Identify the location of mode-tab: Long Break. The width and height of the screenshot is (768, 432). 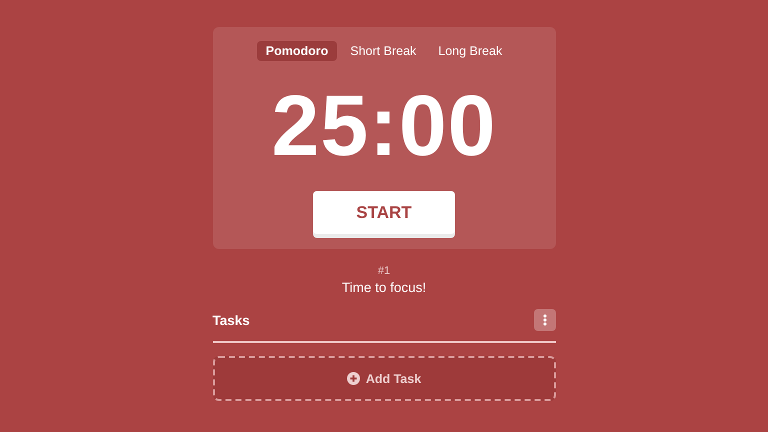
(470, 51).